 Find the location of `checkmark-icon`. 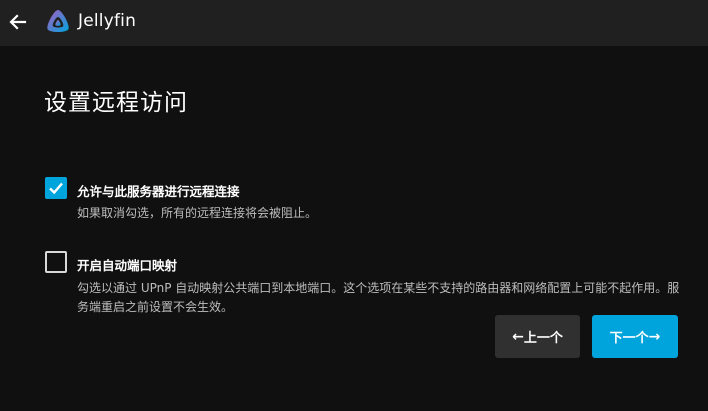

checkmark-icon is located at coordinates (56, 188).